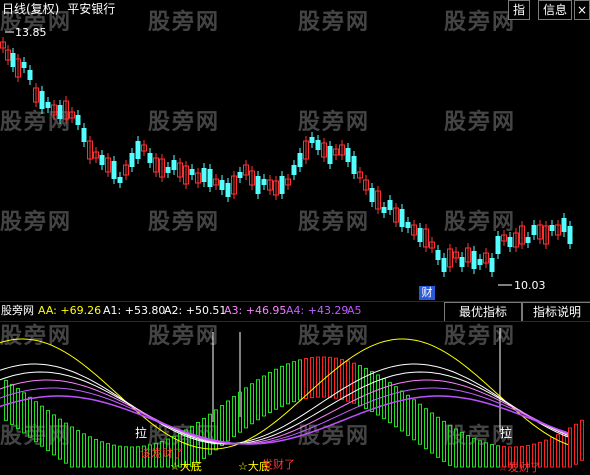  Describe the element at coordinates (427, 293) in the screenshot. I see `finance-badge: 财` at that location.